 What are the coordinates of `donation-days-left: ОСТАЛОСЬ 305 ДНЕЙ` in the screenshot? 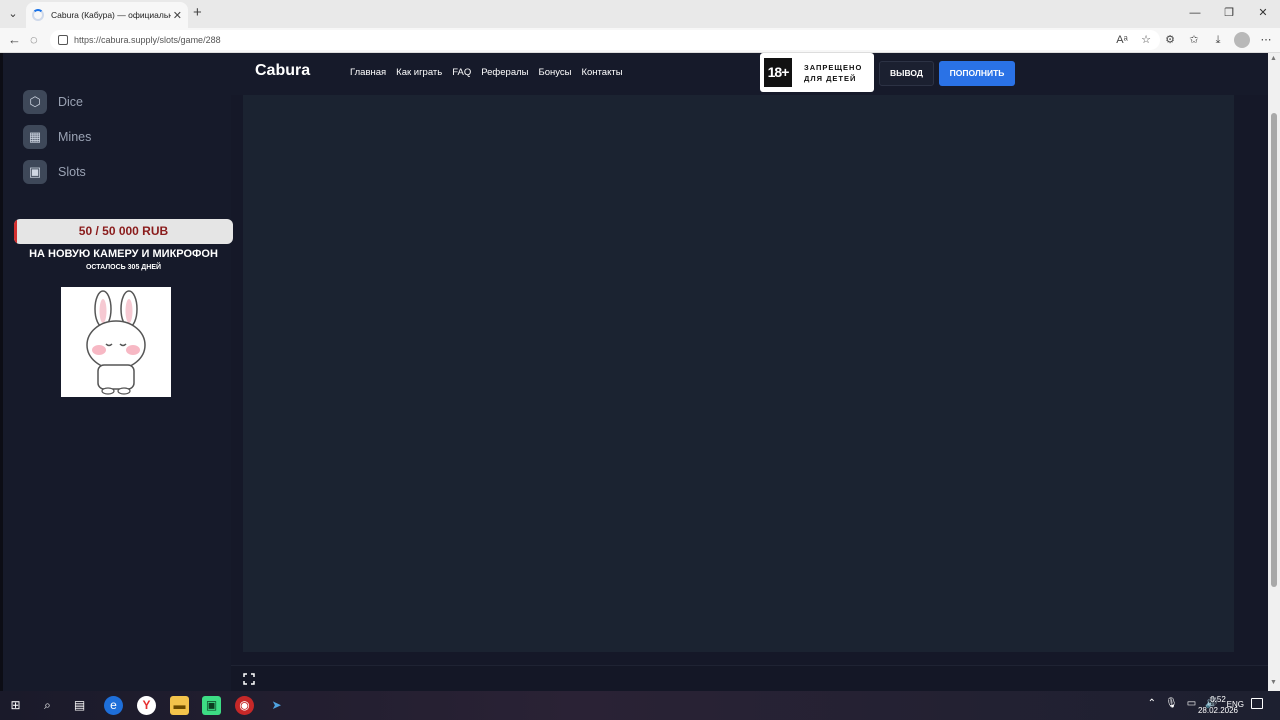 It's located at (123, 267).